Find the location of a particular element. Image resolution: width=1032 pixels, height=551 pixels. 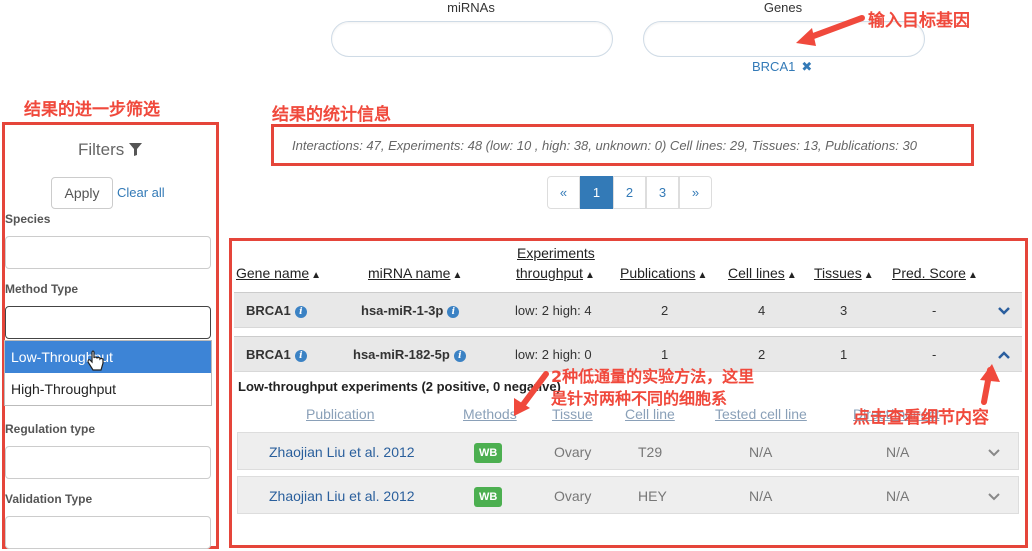

header-publications: Publications ▲︎ is located at coordinates (663, 273).